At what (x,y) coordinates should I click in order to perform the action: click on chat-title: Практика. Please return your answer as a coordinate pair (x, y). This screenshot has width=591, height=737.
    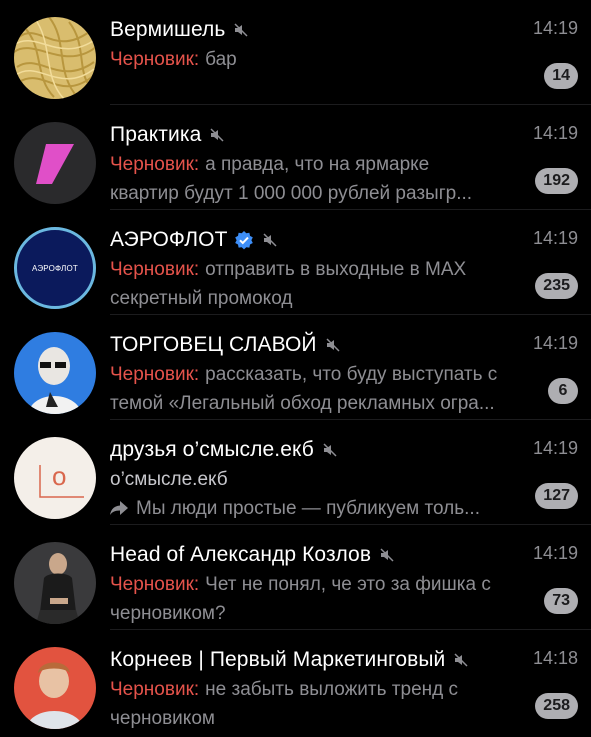
    Looking at the image, I should click on (156, 134).